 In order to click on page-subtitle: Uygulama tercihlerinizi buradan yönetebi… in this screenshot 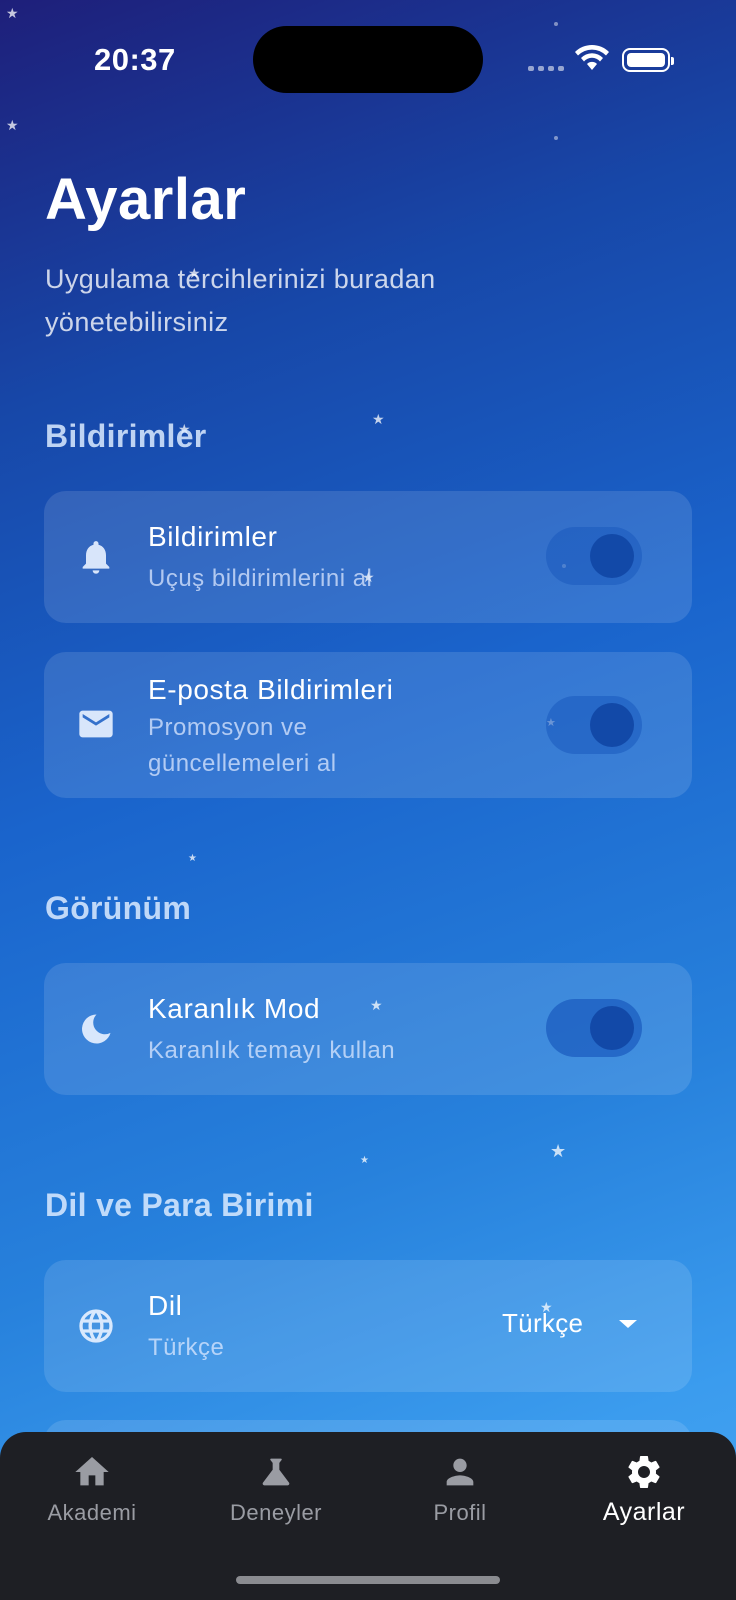, I will do `click(240, 300)`.